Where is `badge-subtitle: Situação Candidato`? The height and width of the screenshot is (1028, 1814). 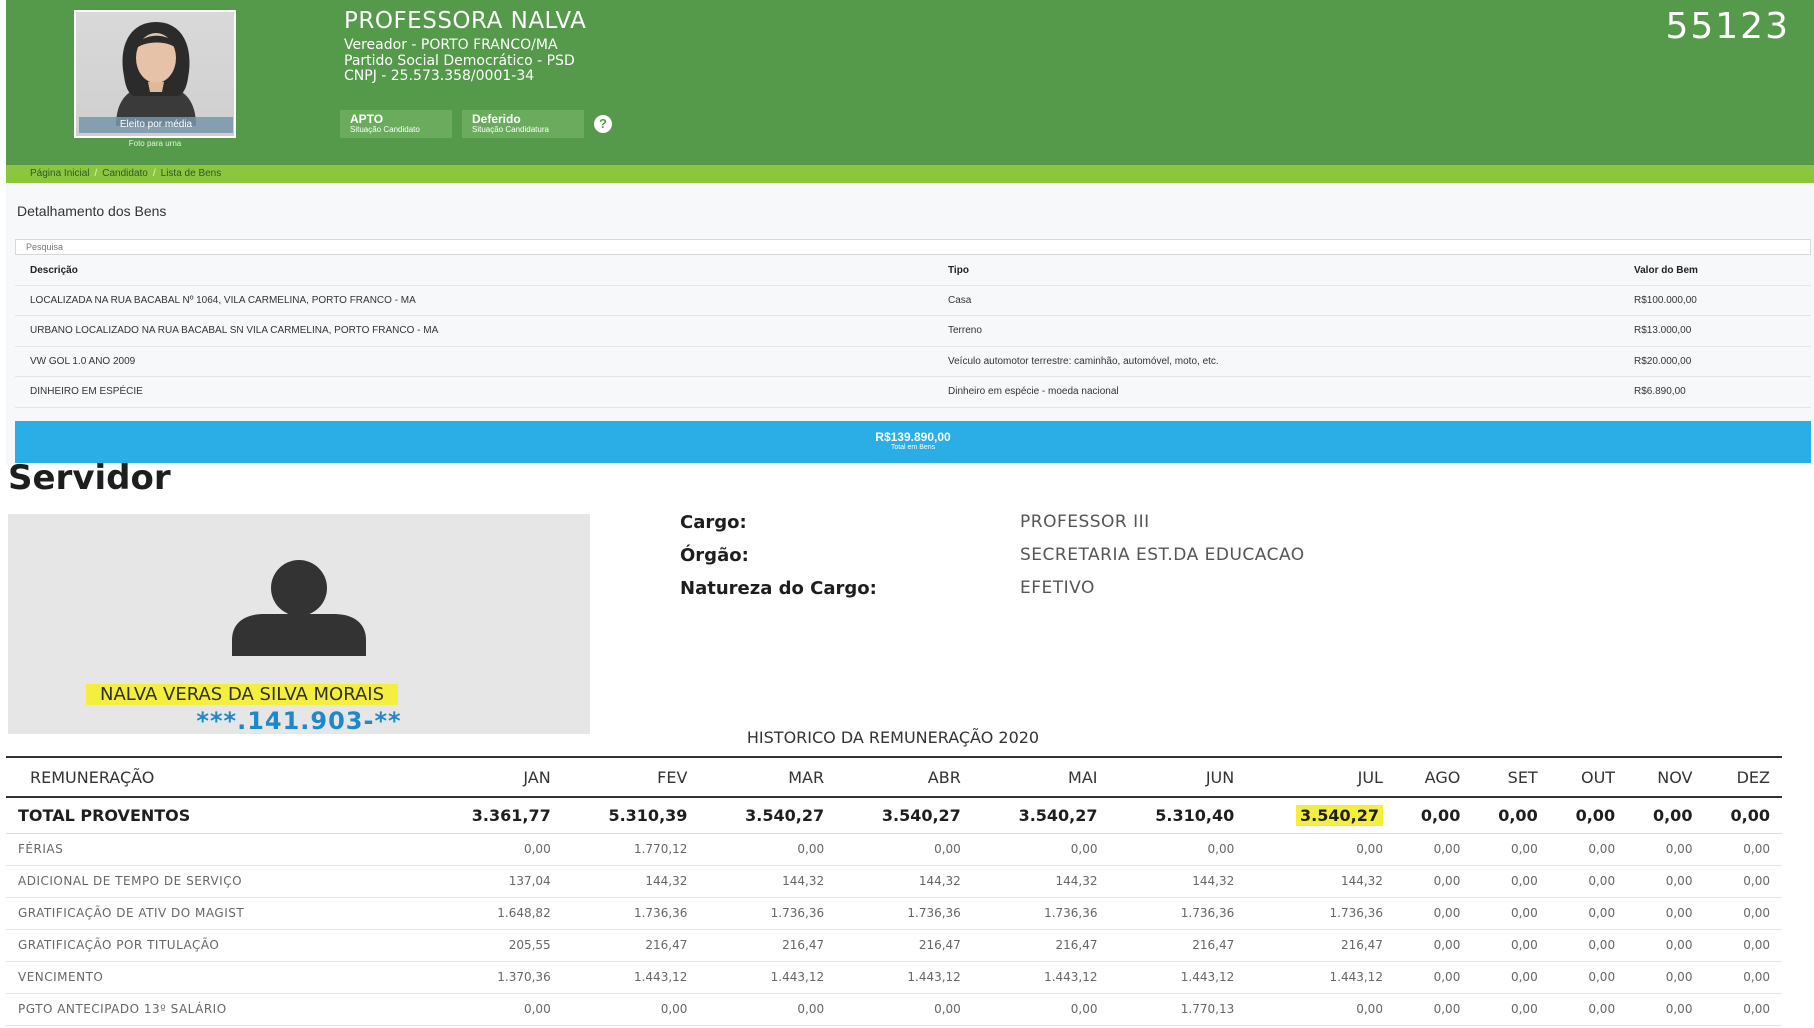 badge-subtitle: Situação Candidato is located at coordinates (385, 129).